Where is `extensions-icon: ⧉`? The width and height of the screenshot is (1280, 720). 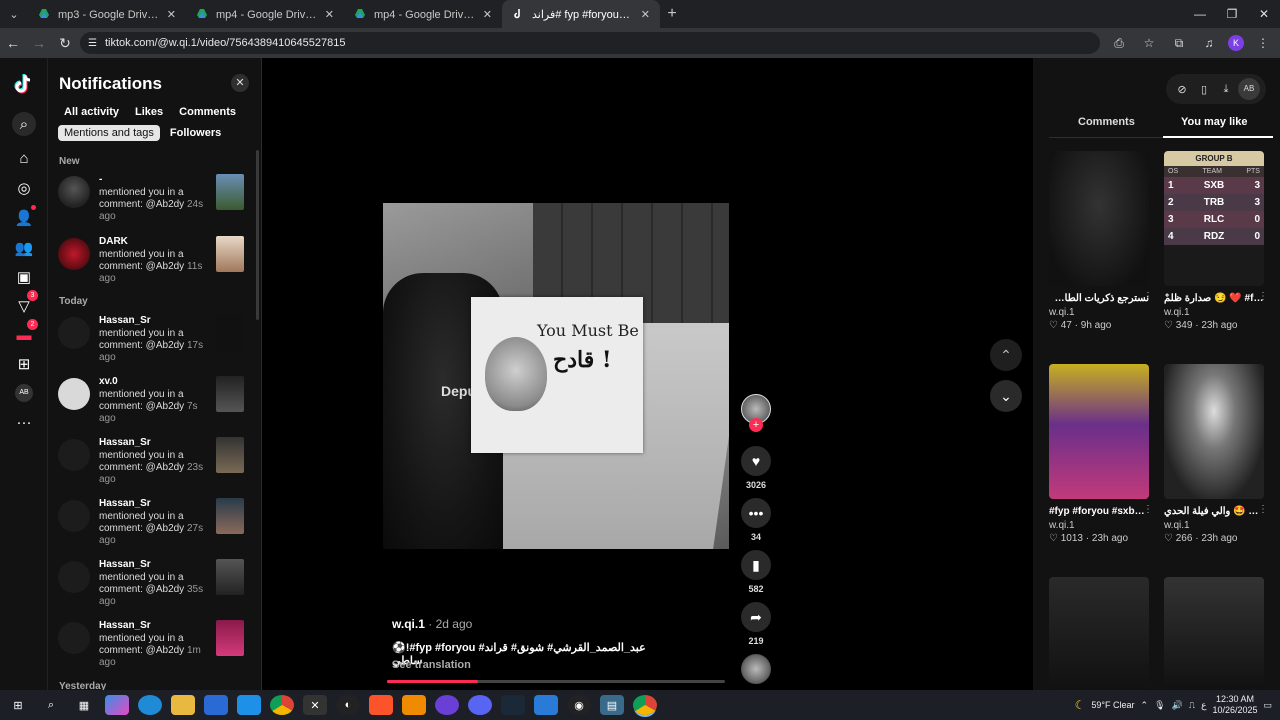
extensions-icon: ⧉ is located at coordinates (1179, 43).